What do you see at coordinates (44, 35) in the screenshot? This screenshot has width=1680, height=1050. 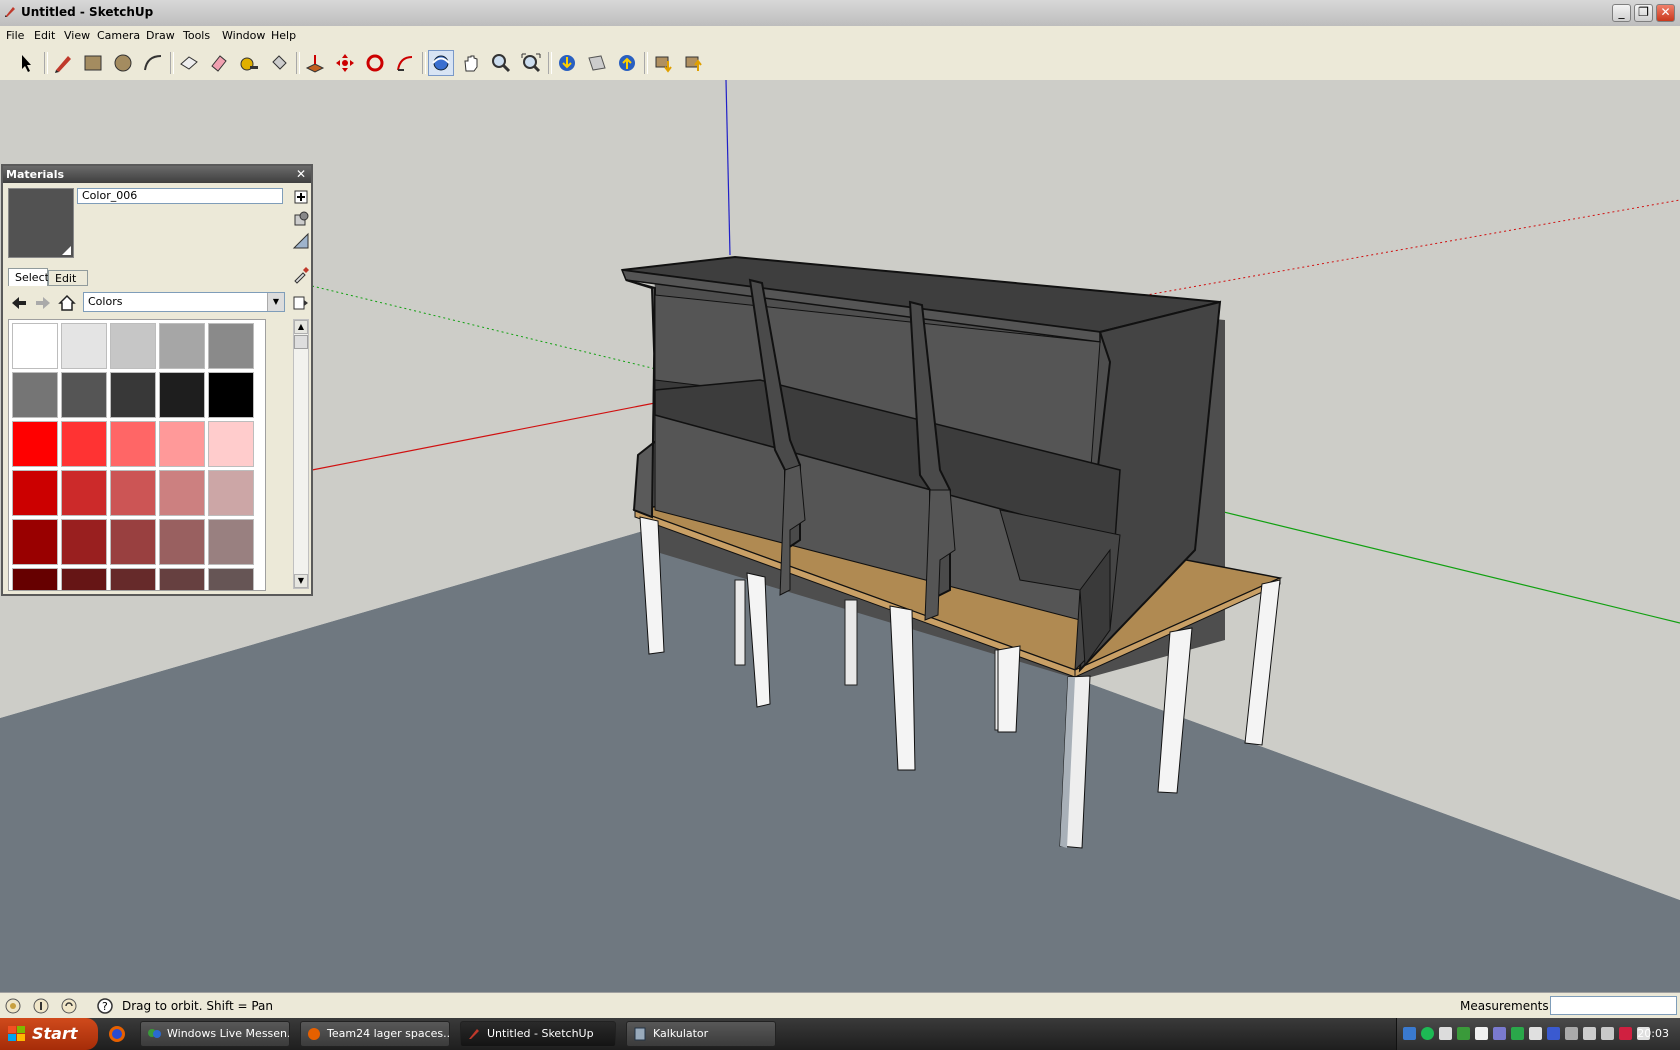 I see `menu-edit: Edit` at bounding box center [44, 35].